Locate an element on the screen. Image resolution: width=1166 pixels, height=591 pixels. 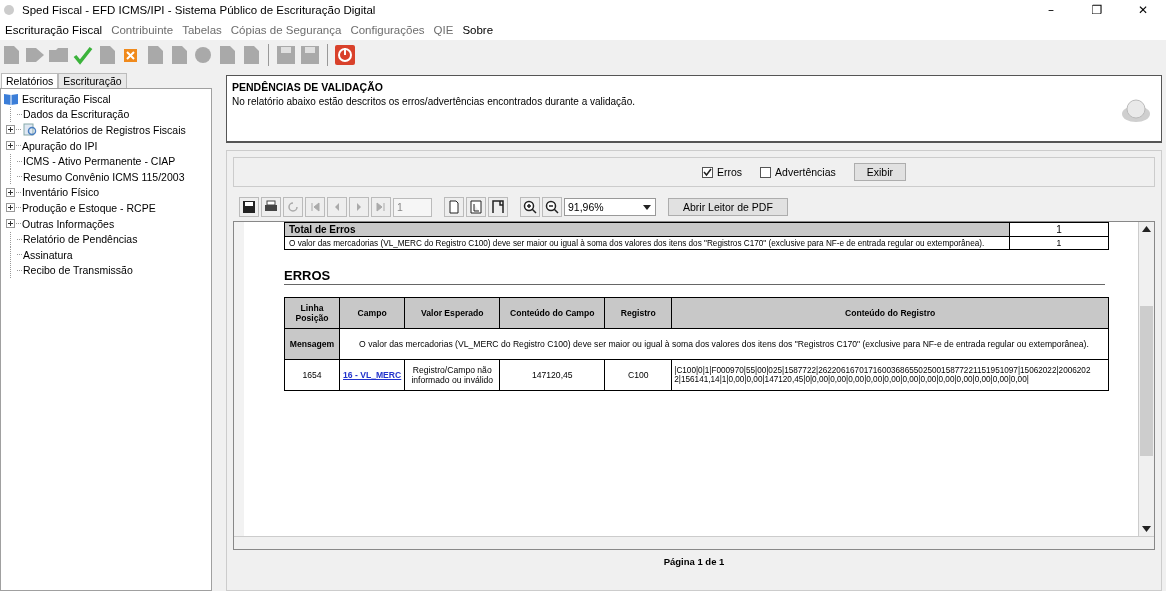
disc-icon is located at coordinates (1136, 111).